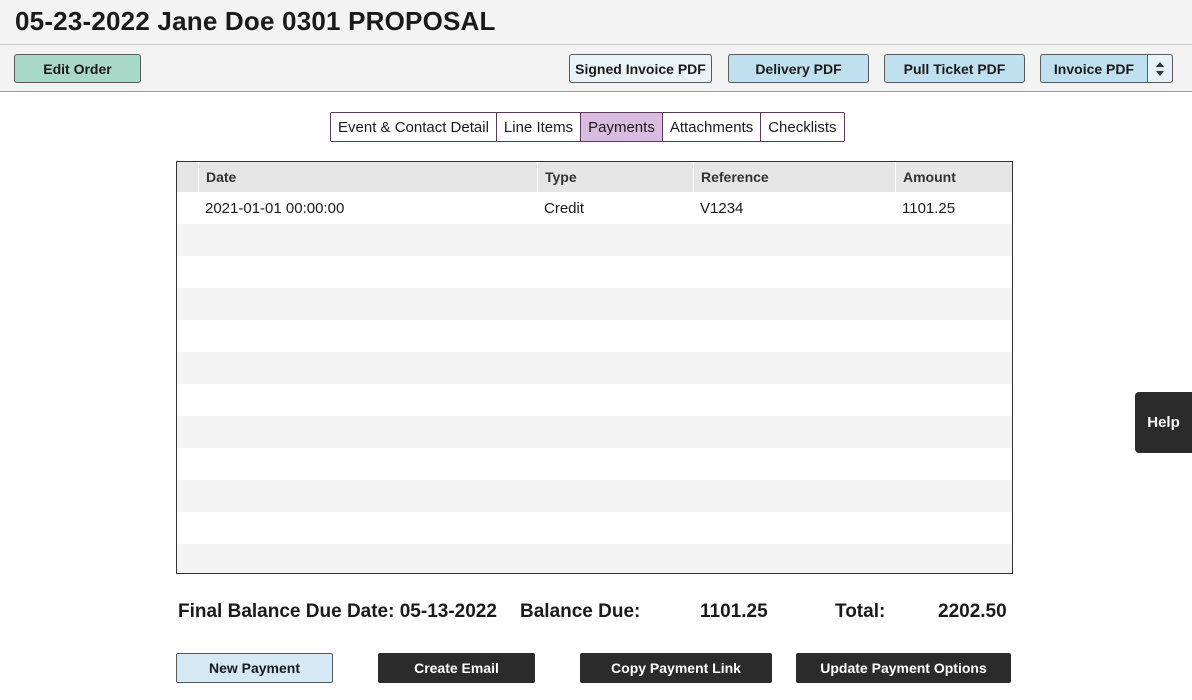 This screenshot has height=700, width=1192. Describe the element at coordinates (972, 611) in the screenshot. I see `total-value: 2202.50` at that location.